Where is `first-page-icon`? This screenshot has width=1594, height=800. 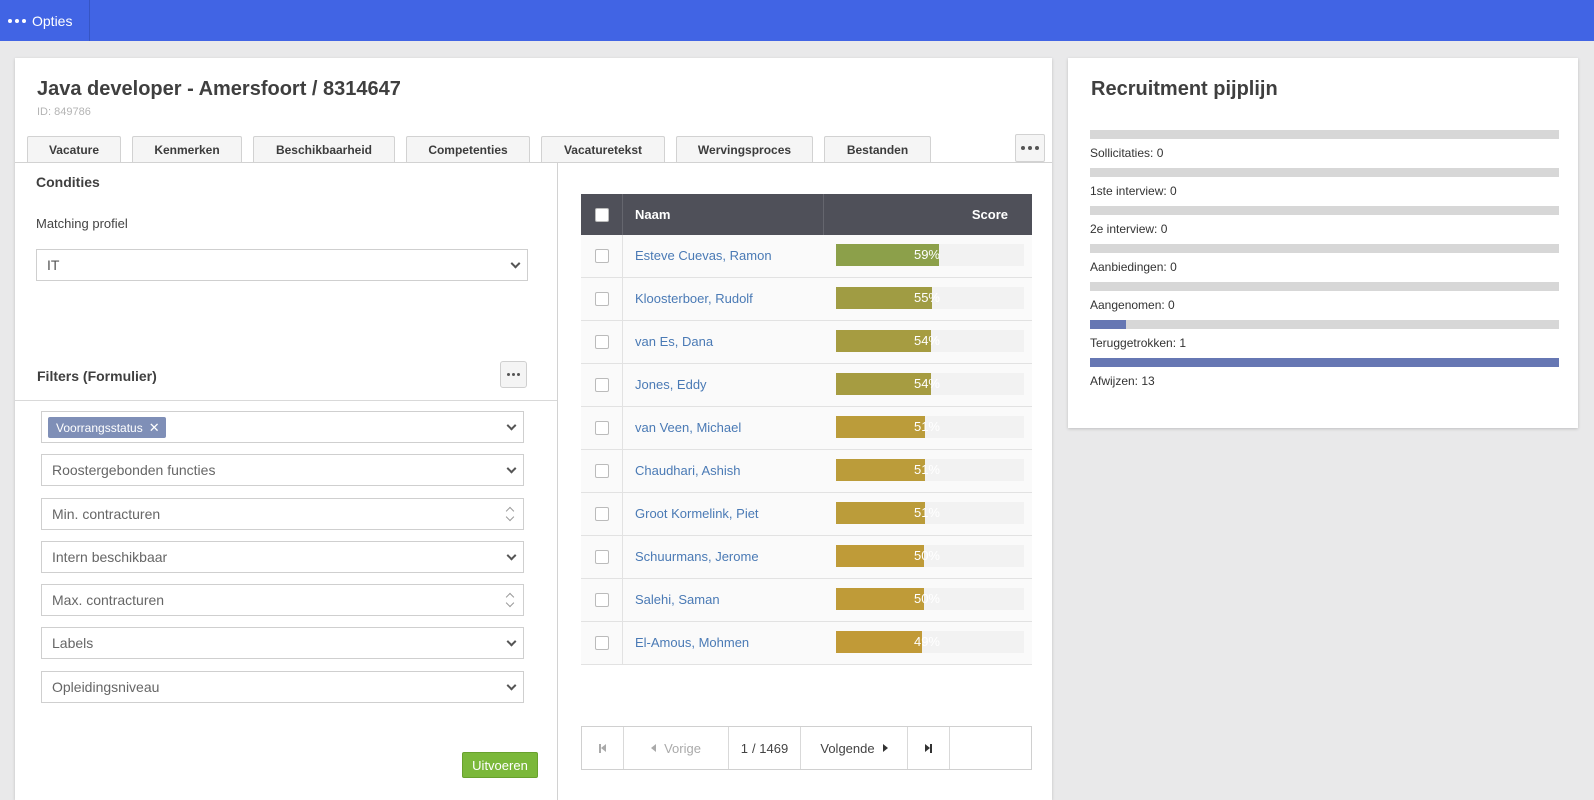
first-page-icon is located at coordinates (602, 748).